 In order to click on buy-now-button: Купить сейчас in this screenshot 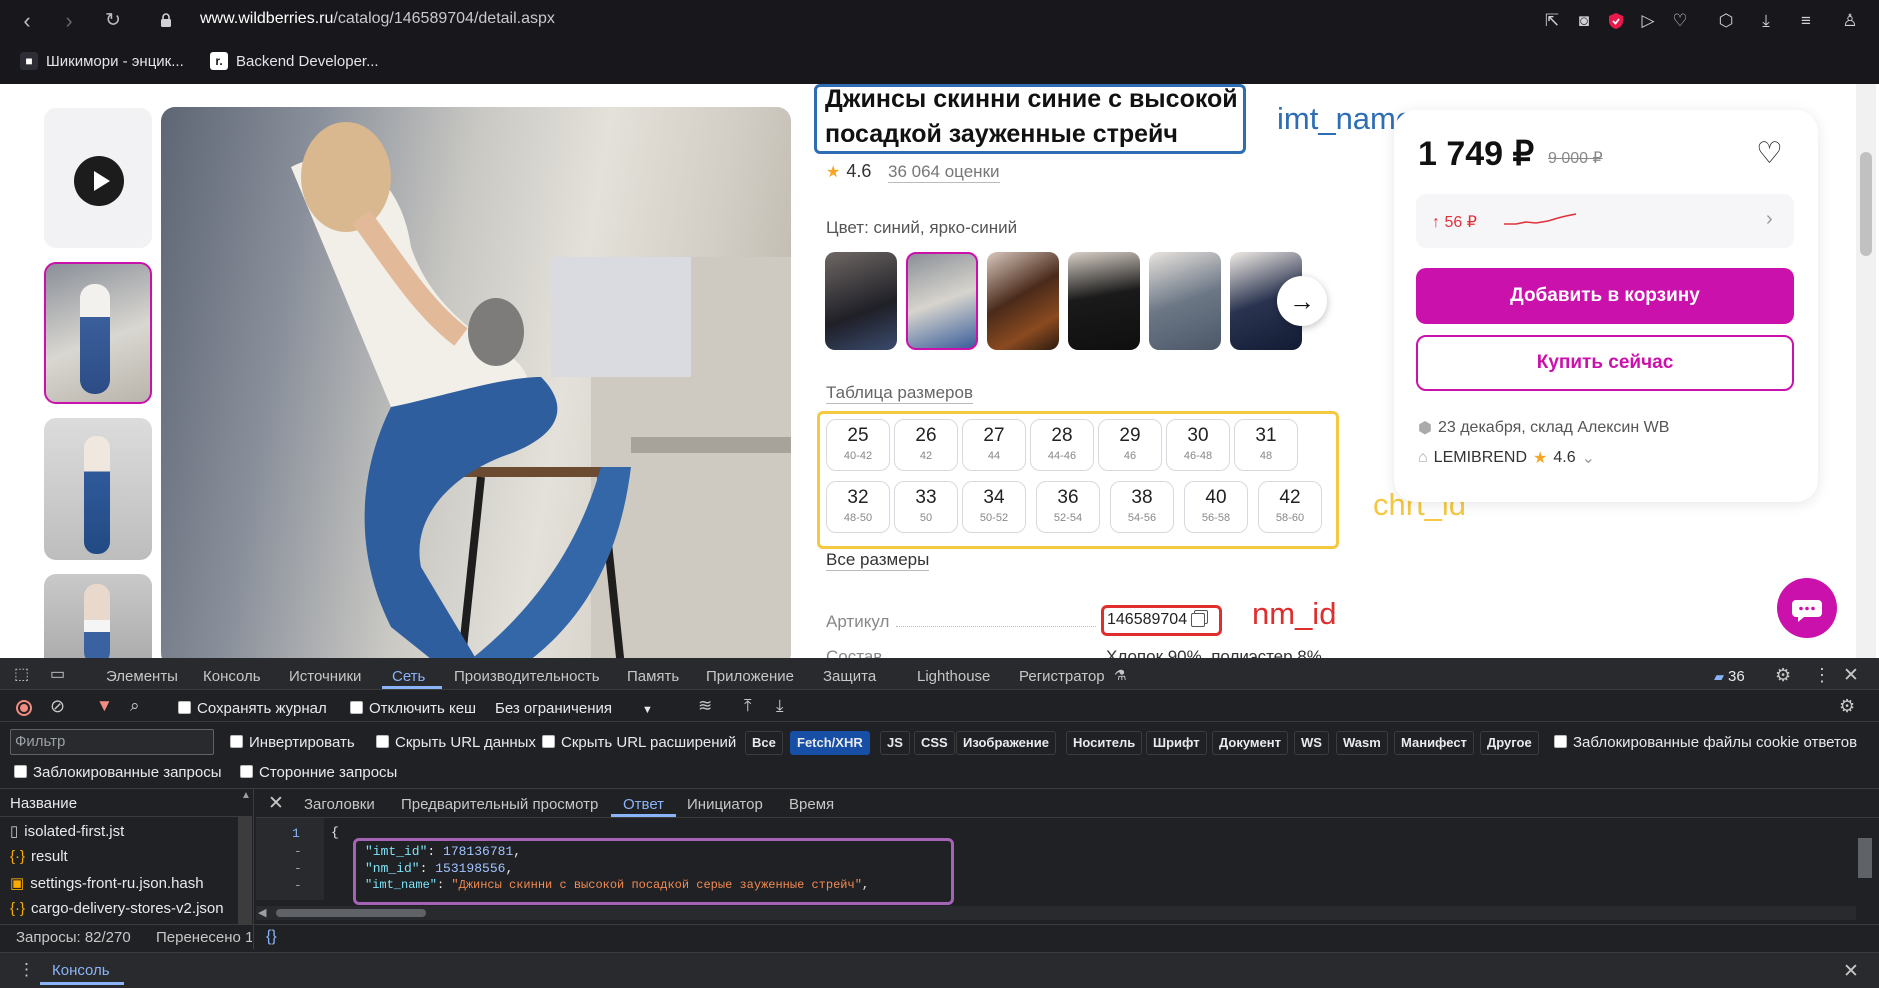, I will do `click(1605, 363)`.